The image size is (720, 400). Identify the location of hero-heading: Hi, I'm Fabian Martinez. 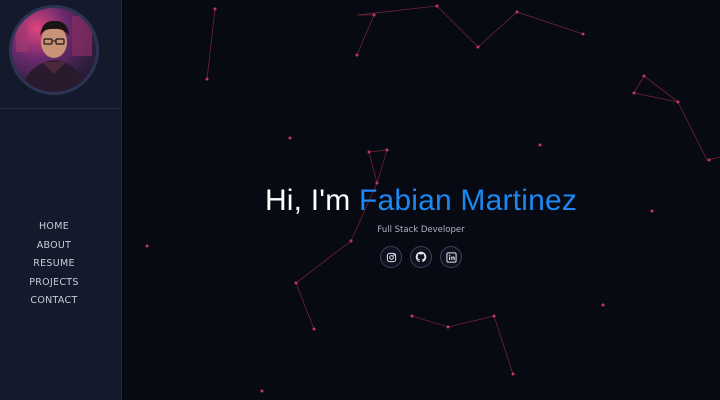
(421, 201).